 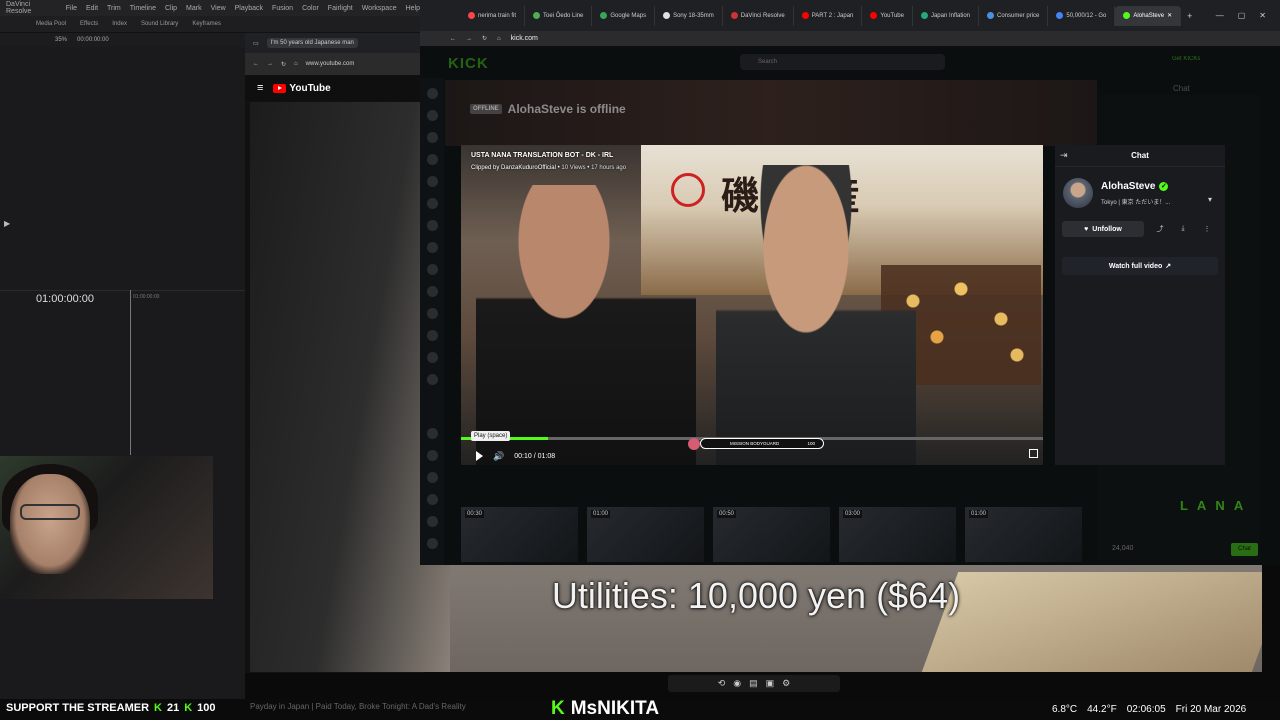 What do you see at coordinates (206, 24) in the screenshot?
I see `keyframes-button: Keyframes` at bounding box center [206, 24].